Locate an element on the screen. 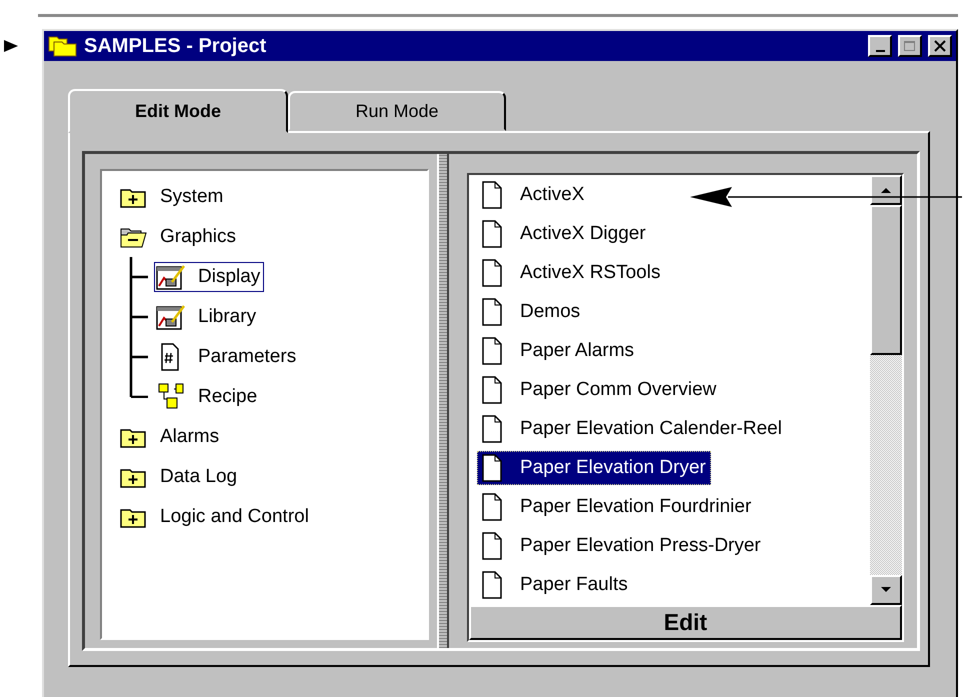  flowchart-icon is located at coordinates (171, 397).